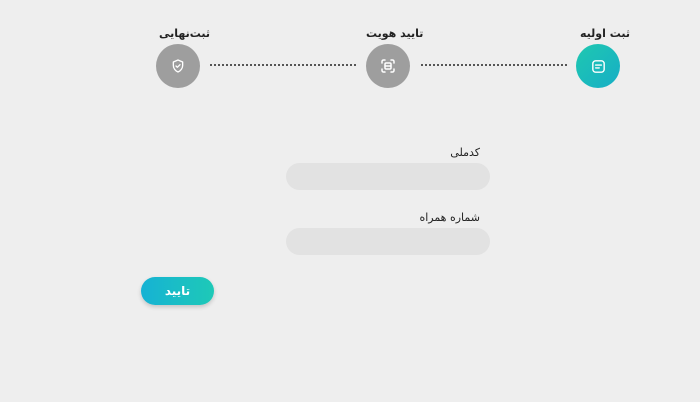 This screenshot has width=700, height=402. I want to click on step-initial-label: ثبت اولیه, so click(605, 33).